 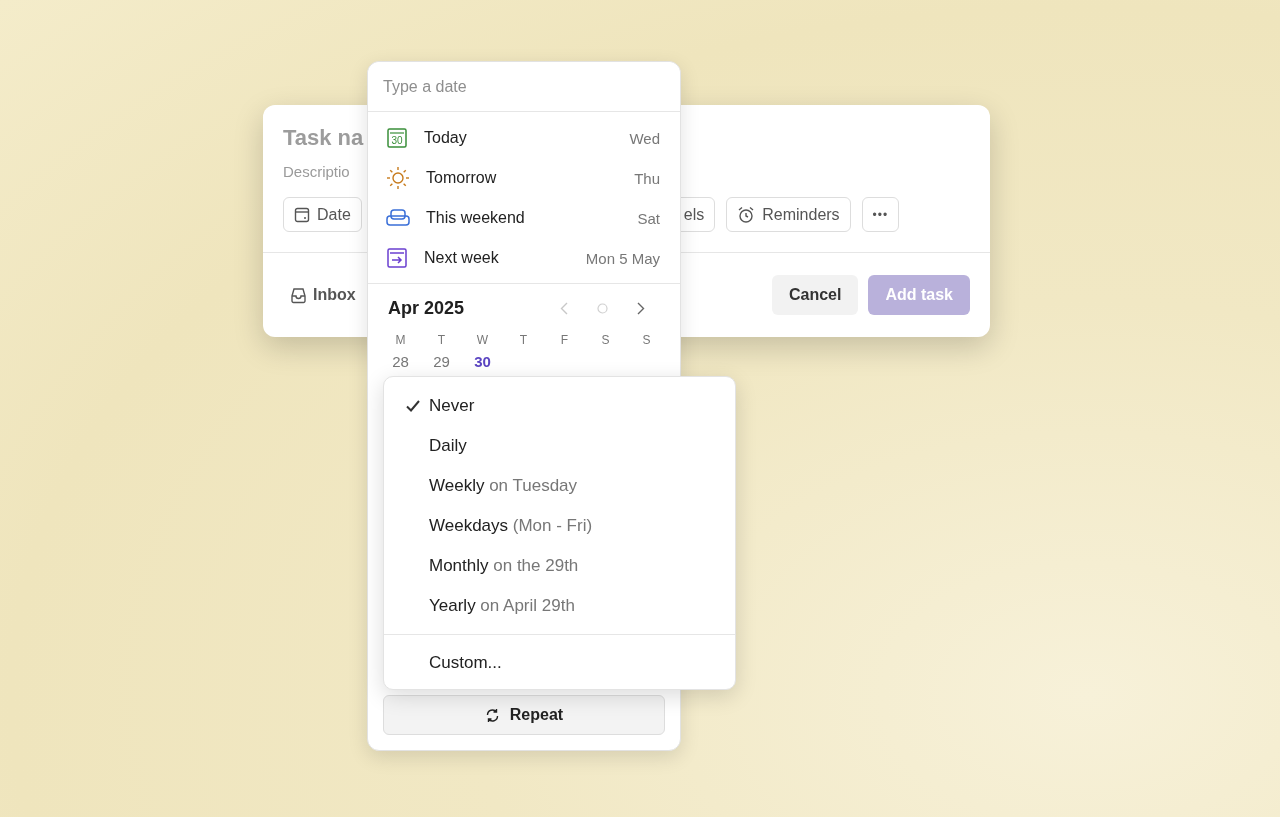 What do you see at coordinates (397, 138) in the screenshot?
I see `calendar-icon: 30` at bounding box center [397, 138].